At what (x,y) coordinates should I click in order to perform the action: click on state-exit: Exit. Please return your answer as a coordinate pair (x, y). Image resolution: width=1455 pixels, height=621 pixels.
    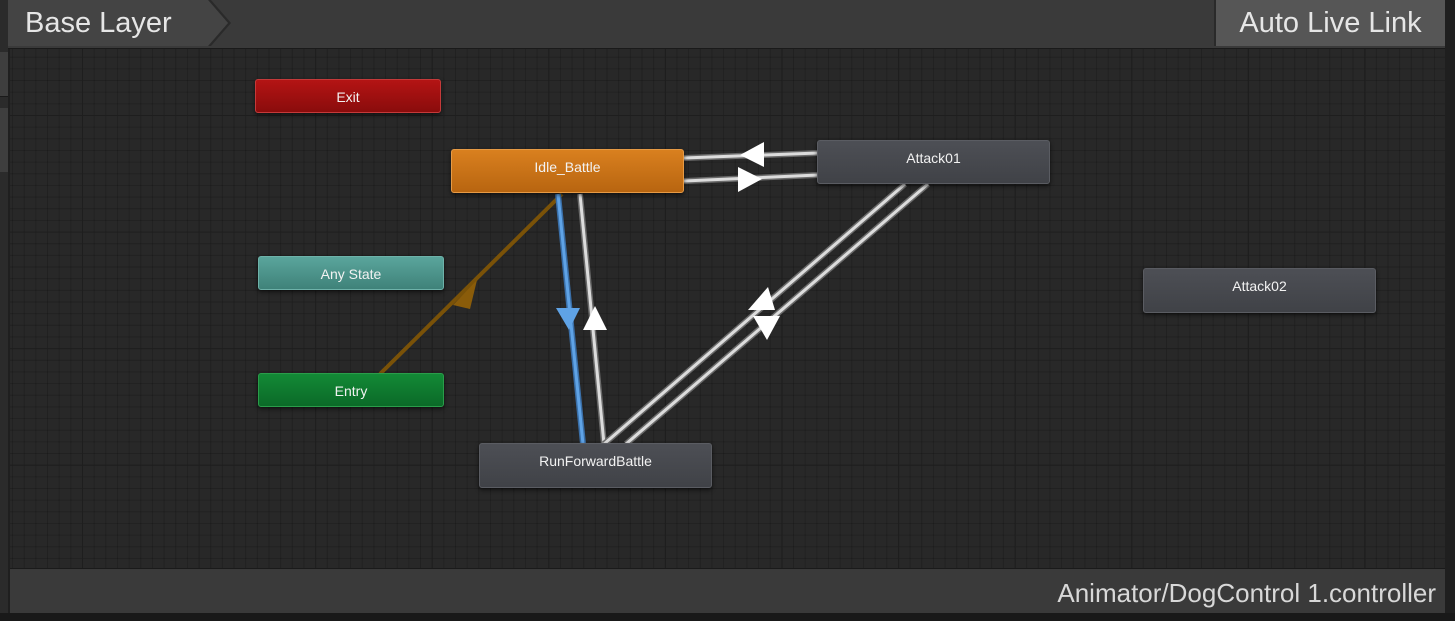
    Looking at the image, I should click on (348, 96).